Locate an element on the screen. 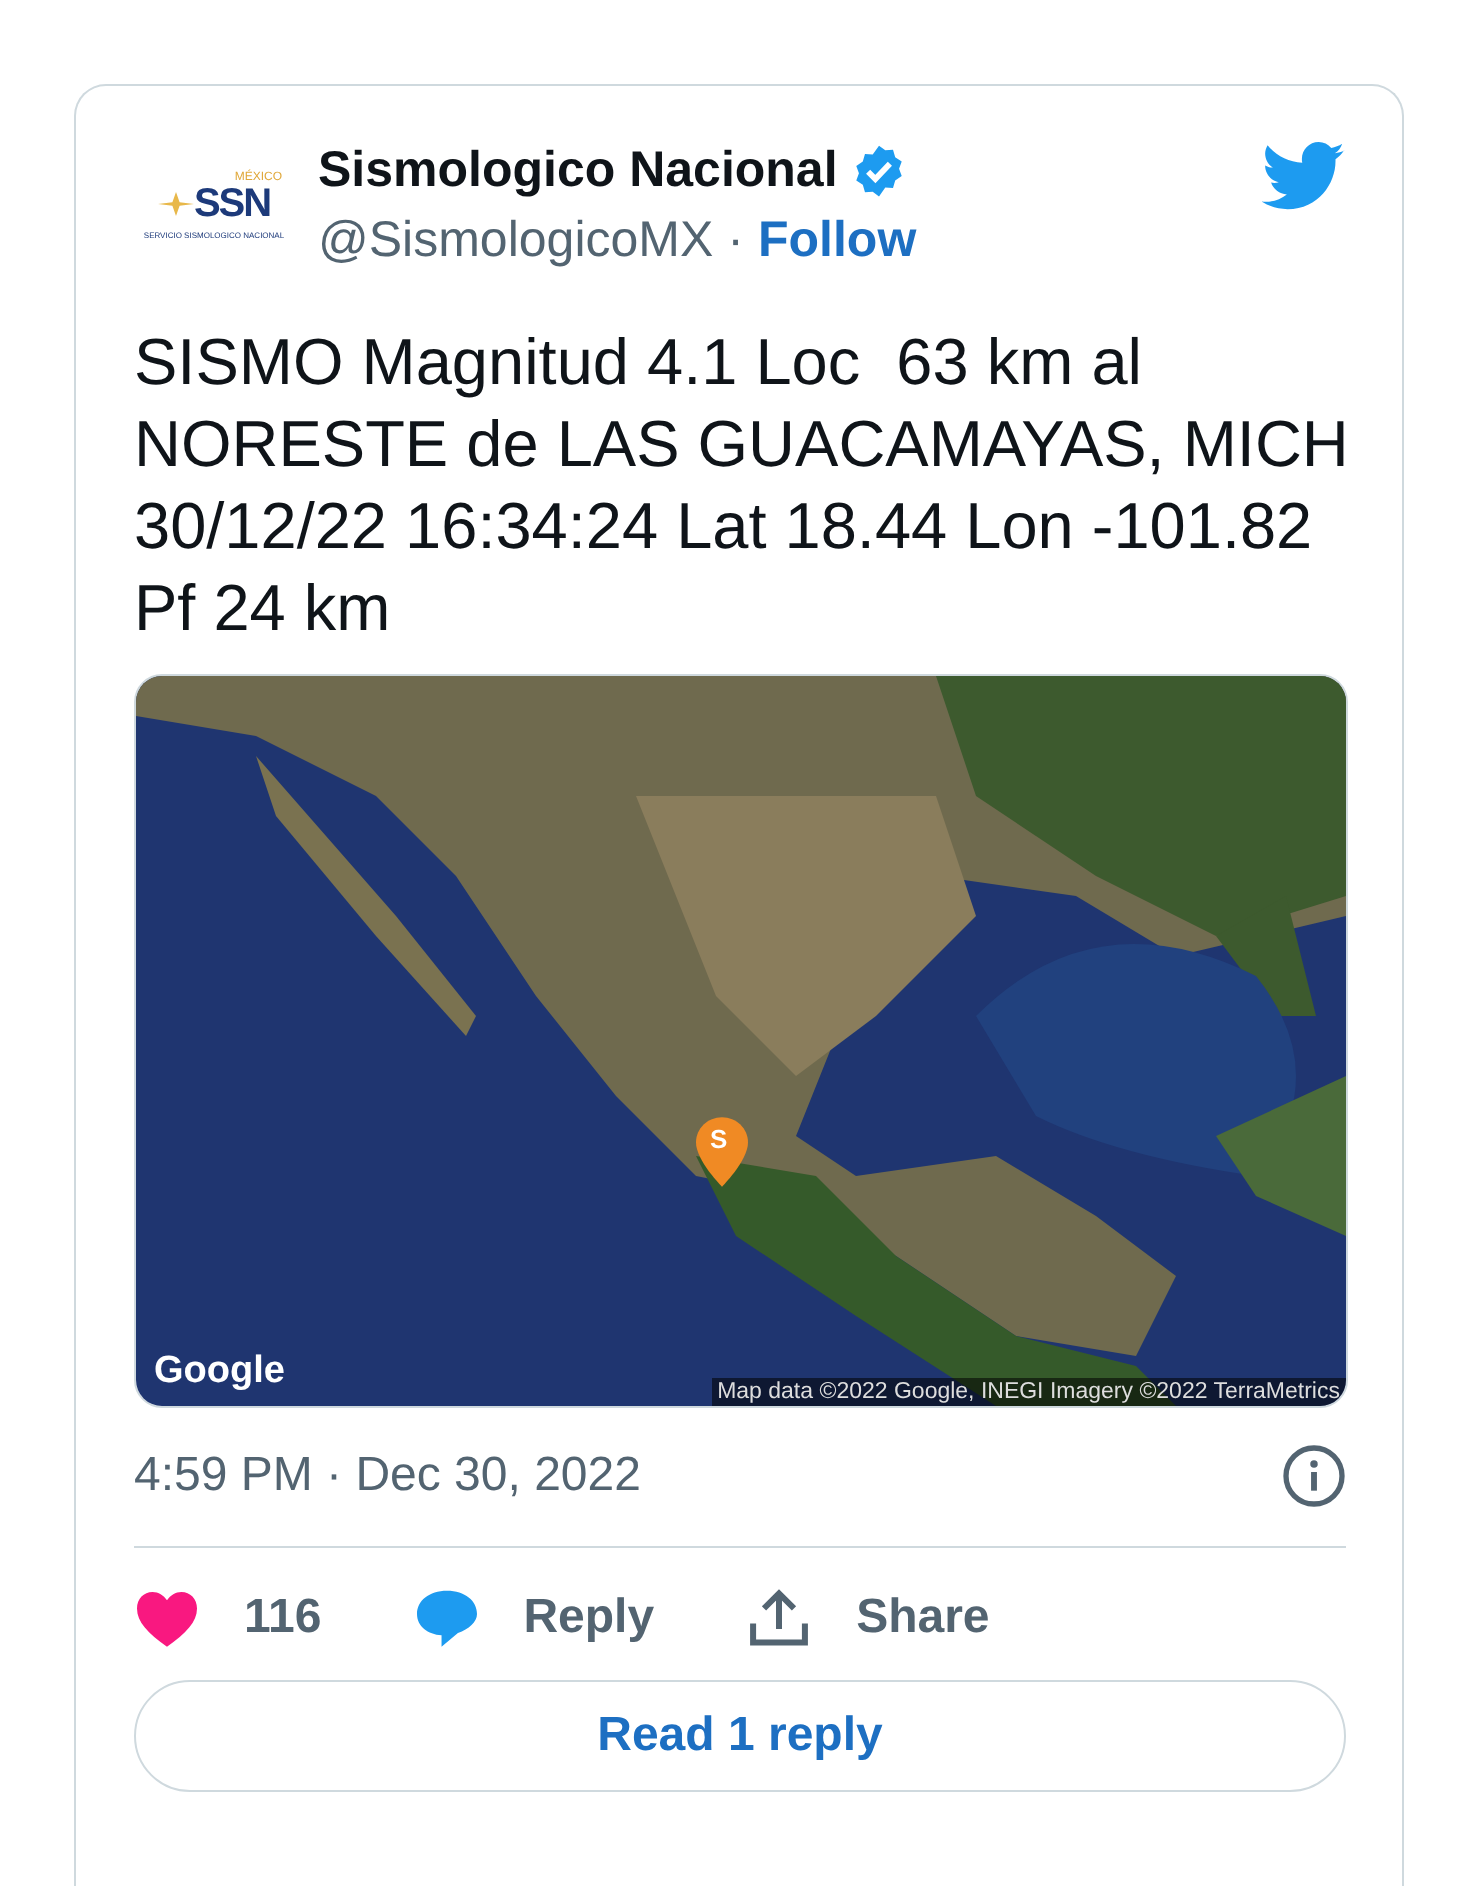 The width and height of the screenshot is (1478, 1886). info-icon is located at coordinates (1314, 1476).